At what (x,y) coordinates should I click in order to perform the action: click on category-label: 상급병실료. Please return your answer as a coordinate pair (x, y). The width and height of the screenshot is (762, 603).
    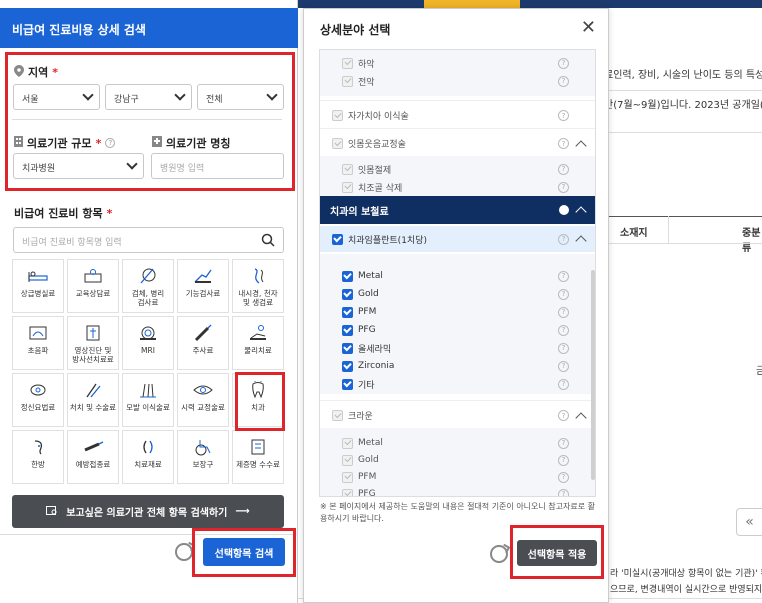
    Looking at the image, I should click on (38, 293).